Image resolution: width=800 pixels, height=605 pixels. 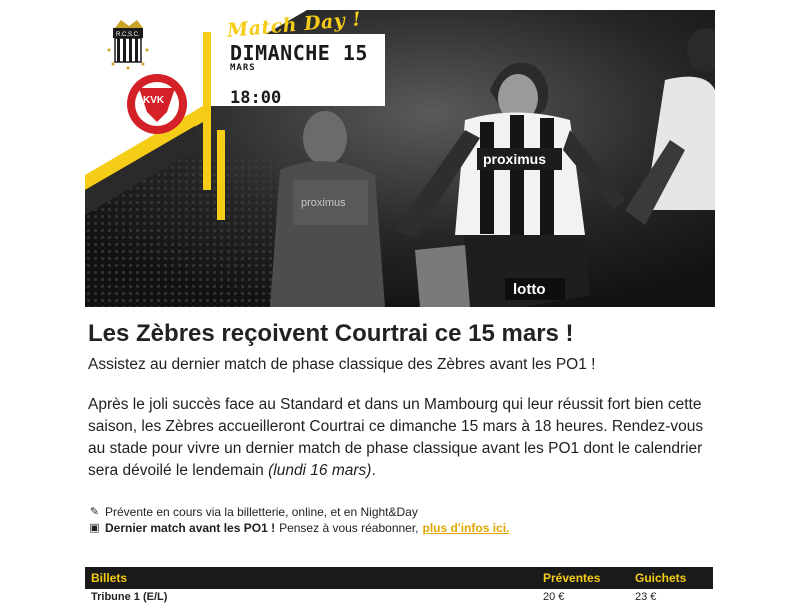 I want to click on table-row: Tribune 1 (E/L) 20 € 23 €, so click(x=399, y=597).